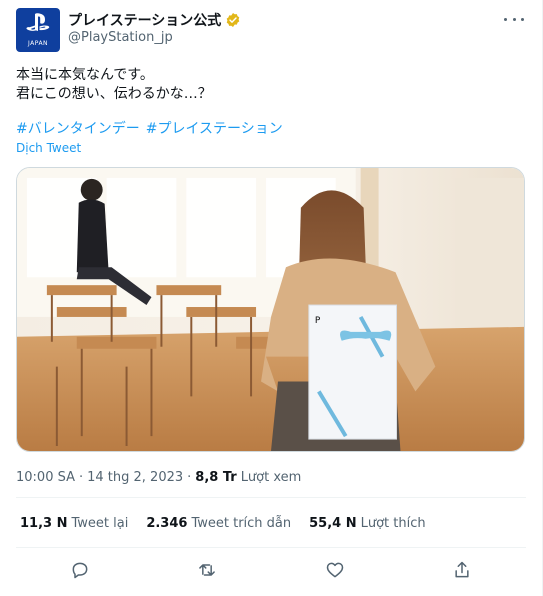 This screenshot has width=543, height=596. What do you see at coordinates (114, 94) in the screenshot?
I see `tweet-line-2: 君にこの想い、伝わるかな…？` at bounding box center [114, 94].